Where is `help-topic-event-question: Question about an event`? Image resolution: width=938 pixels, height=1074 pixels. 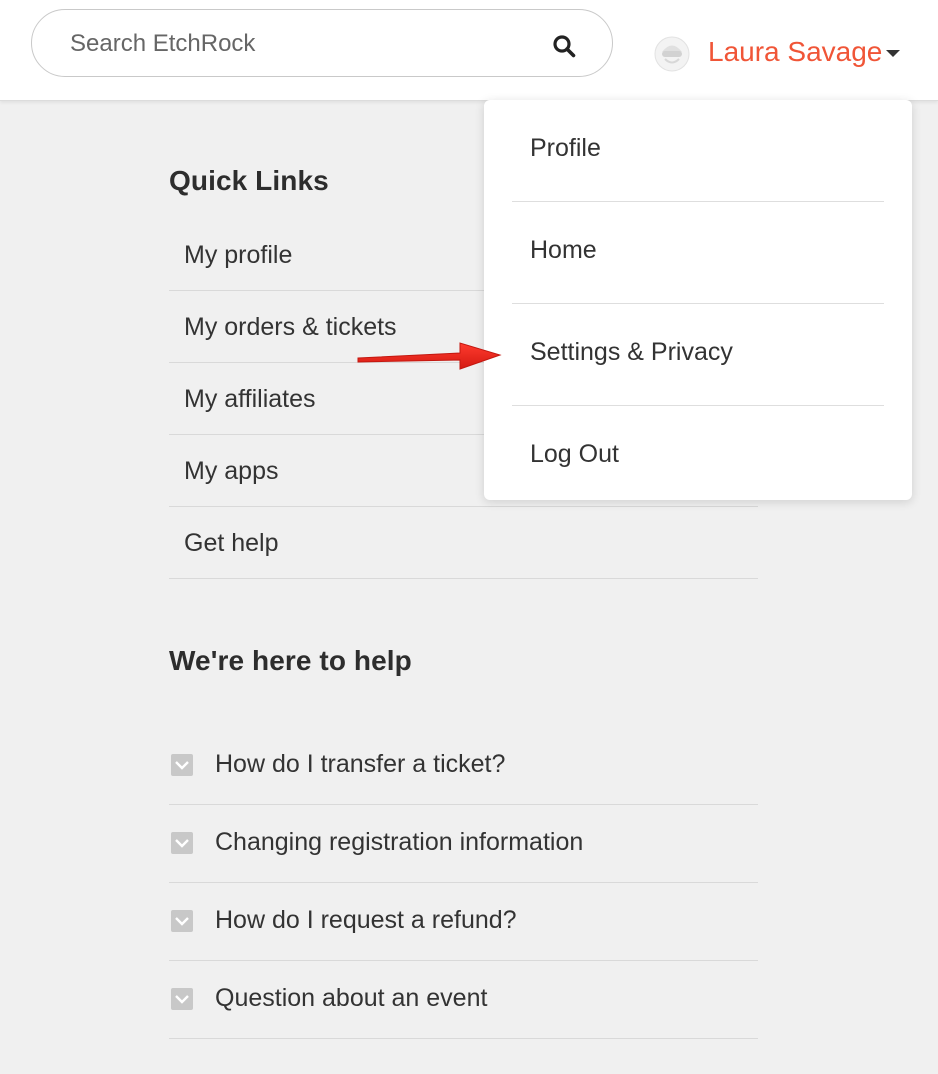 help-topic-event-question: Question about an event is located at coordinates (463, 1000).